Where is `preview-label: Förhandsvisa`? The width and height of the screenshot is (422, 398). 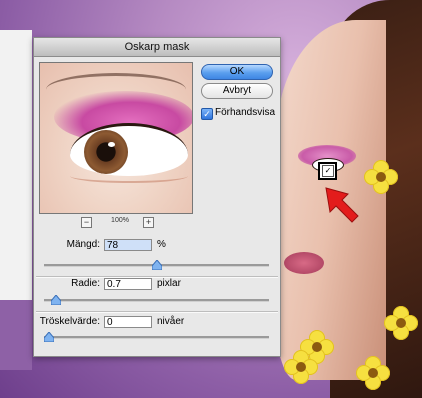 preview-label: Förhandsvisa is located at coordinates (245, 112).